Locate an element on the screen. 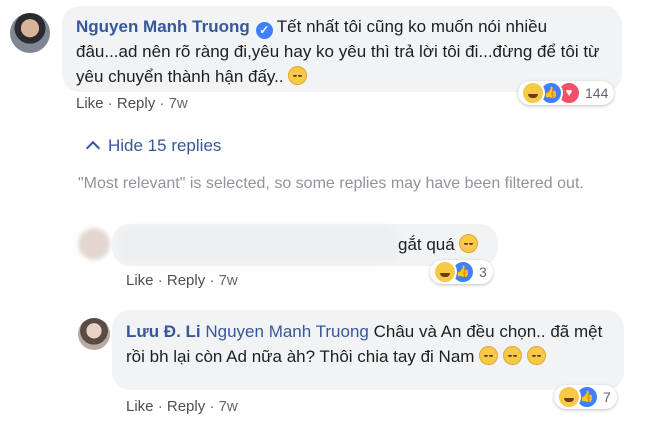 The image size is (660, 436). mention-link: Nguyen Manh Truong is located at coordinates (287, 331).